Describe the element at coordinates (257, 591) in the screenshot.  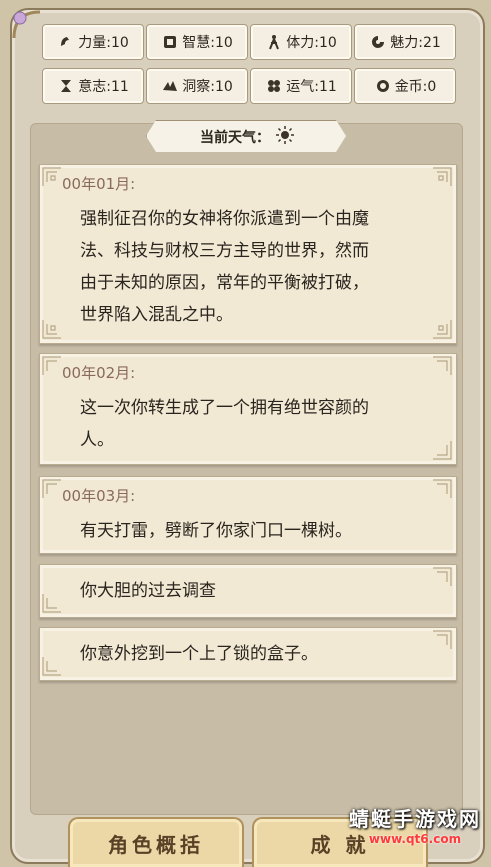
I see `event-text: 你大胆的过去调查` at that location.